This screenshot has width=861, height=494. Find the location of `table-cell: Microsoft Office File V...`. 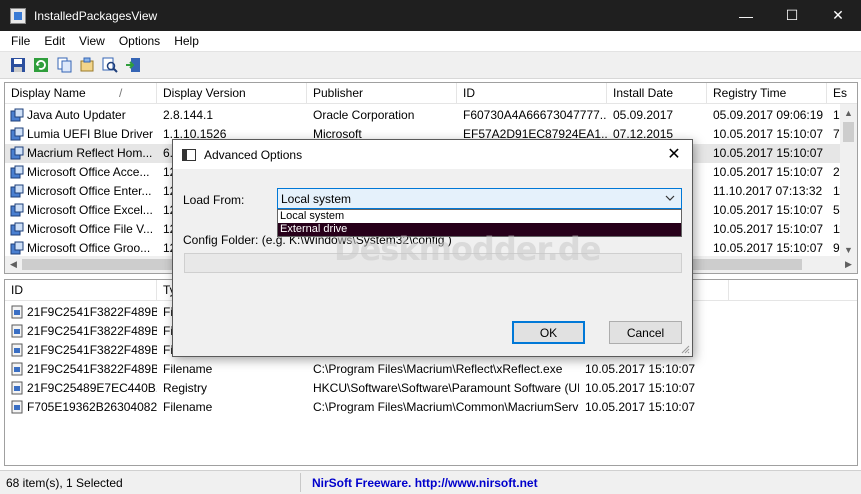

table-cell: Microsoft Office File V... is located at coordinates (90, 229).